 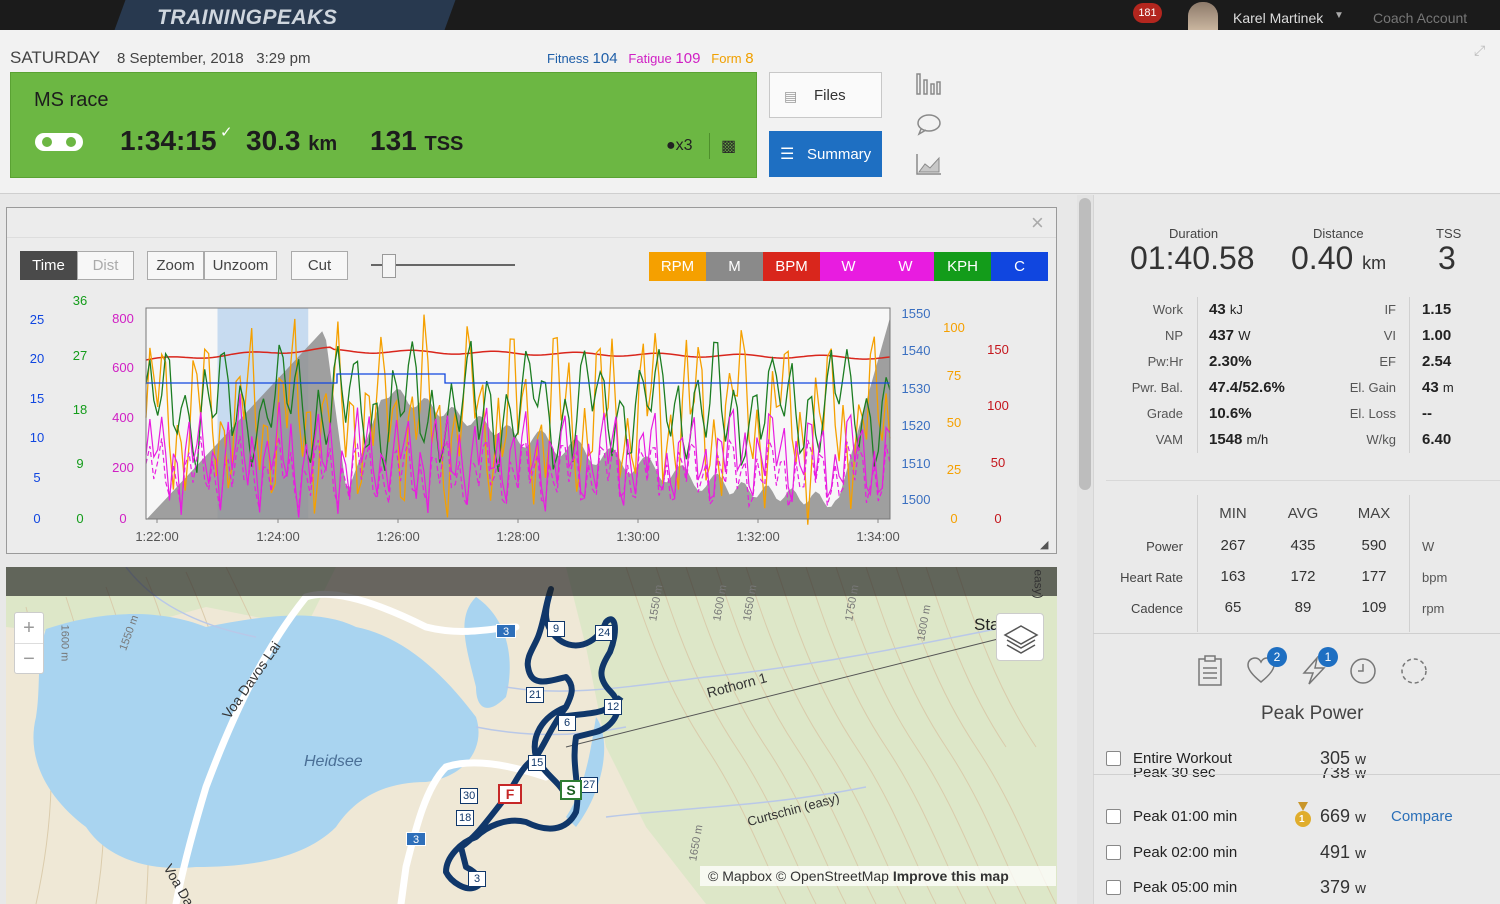 What do you see at coordinates (389, 266) in the screenshot?
I see `smoothing-slider-handle` at bounding box center [389, 266].